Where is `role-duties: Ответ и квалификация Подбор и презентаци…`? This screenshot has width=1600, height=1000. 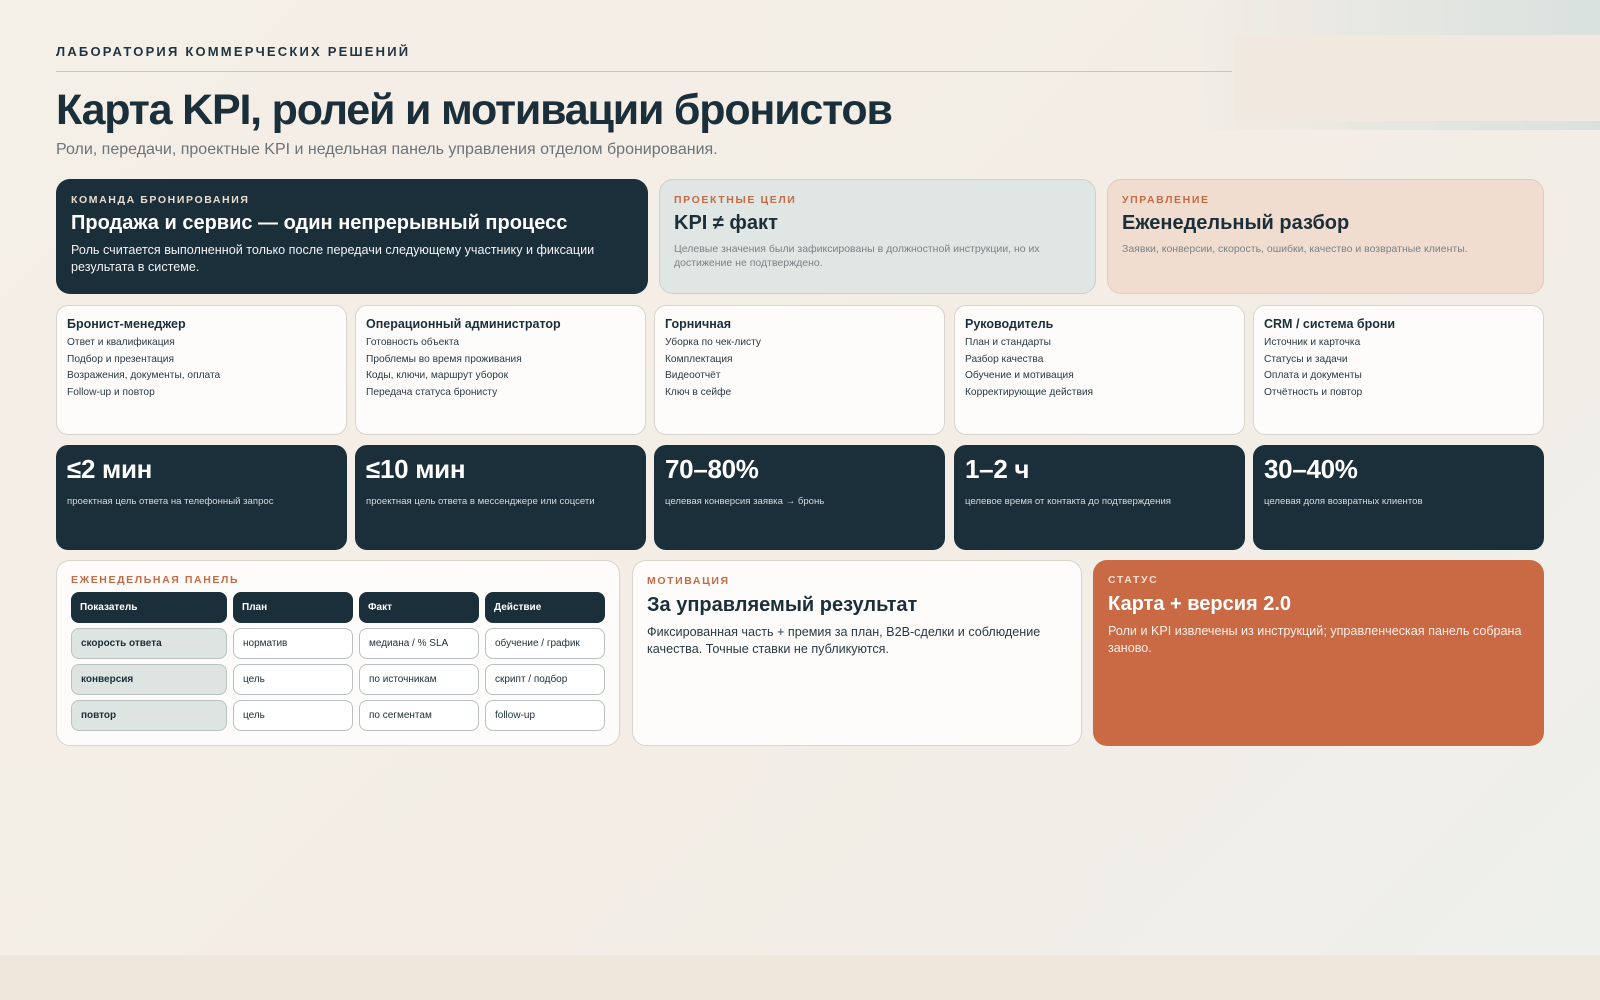 role-duties: Ответ и квалификация Подбор и презентаци… is located at coordinates (201, 368).